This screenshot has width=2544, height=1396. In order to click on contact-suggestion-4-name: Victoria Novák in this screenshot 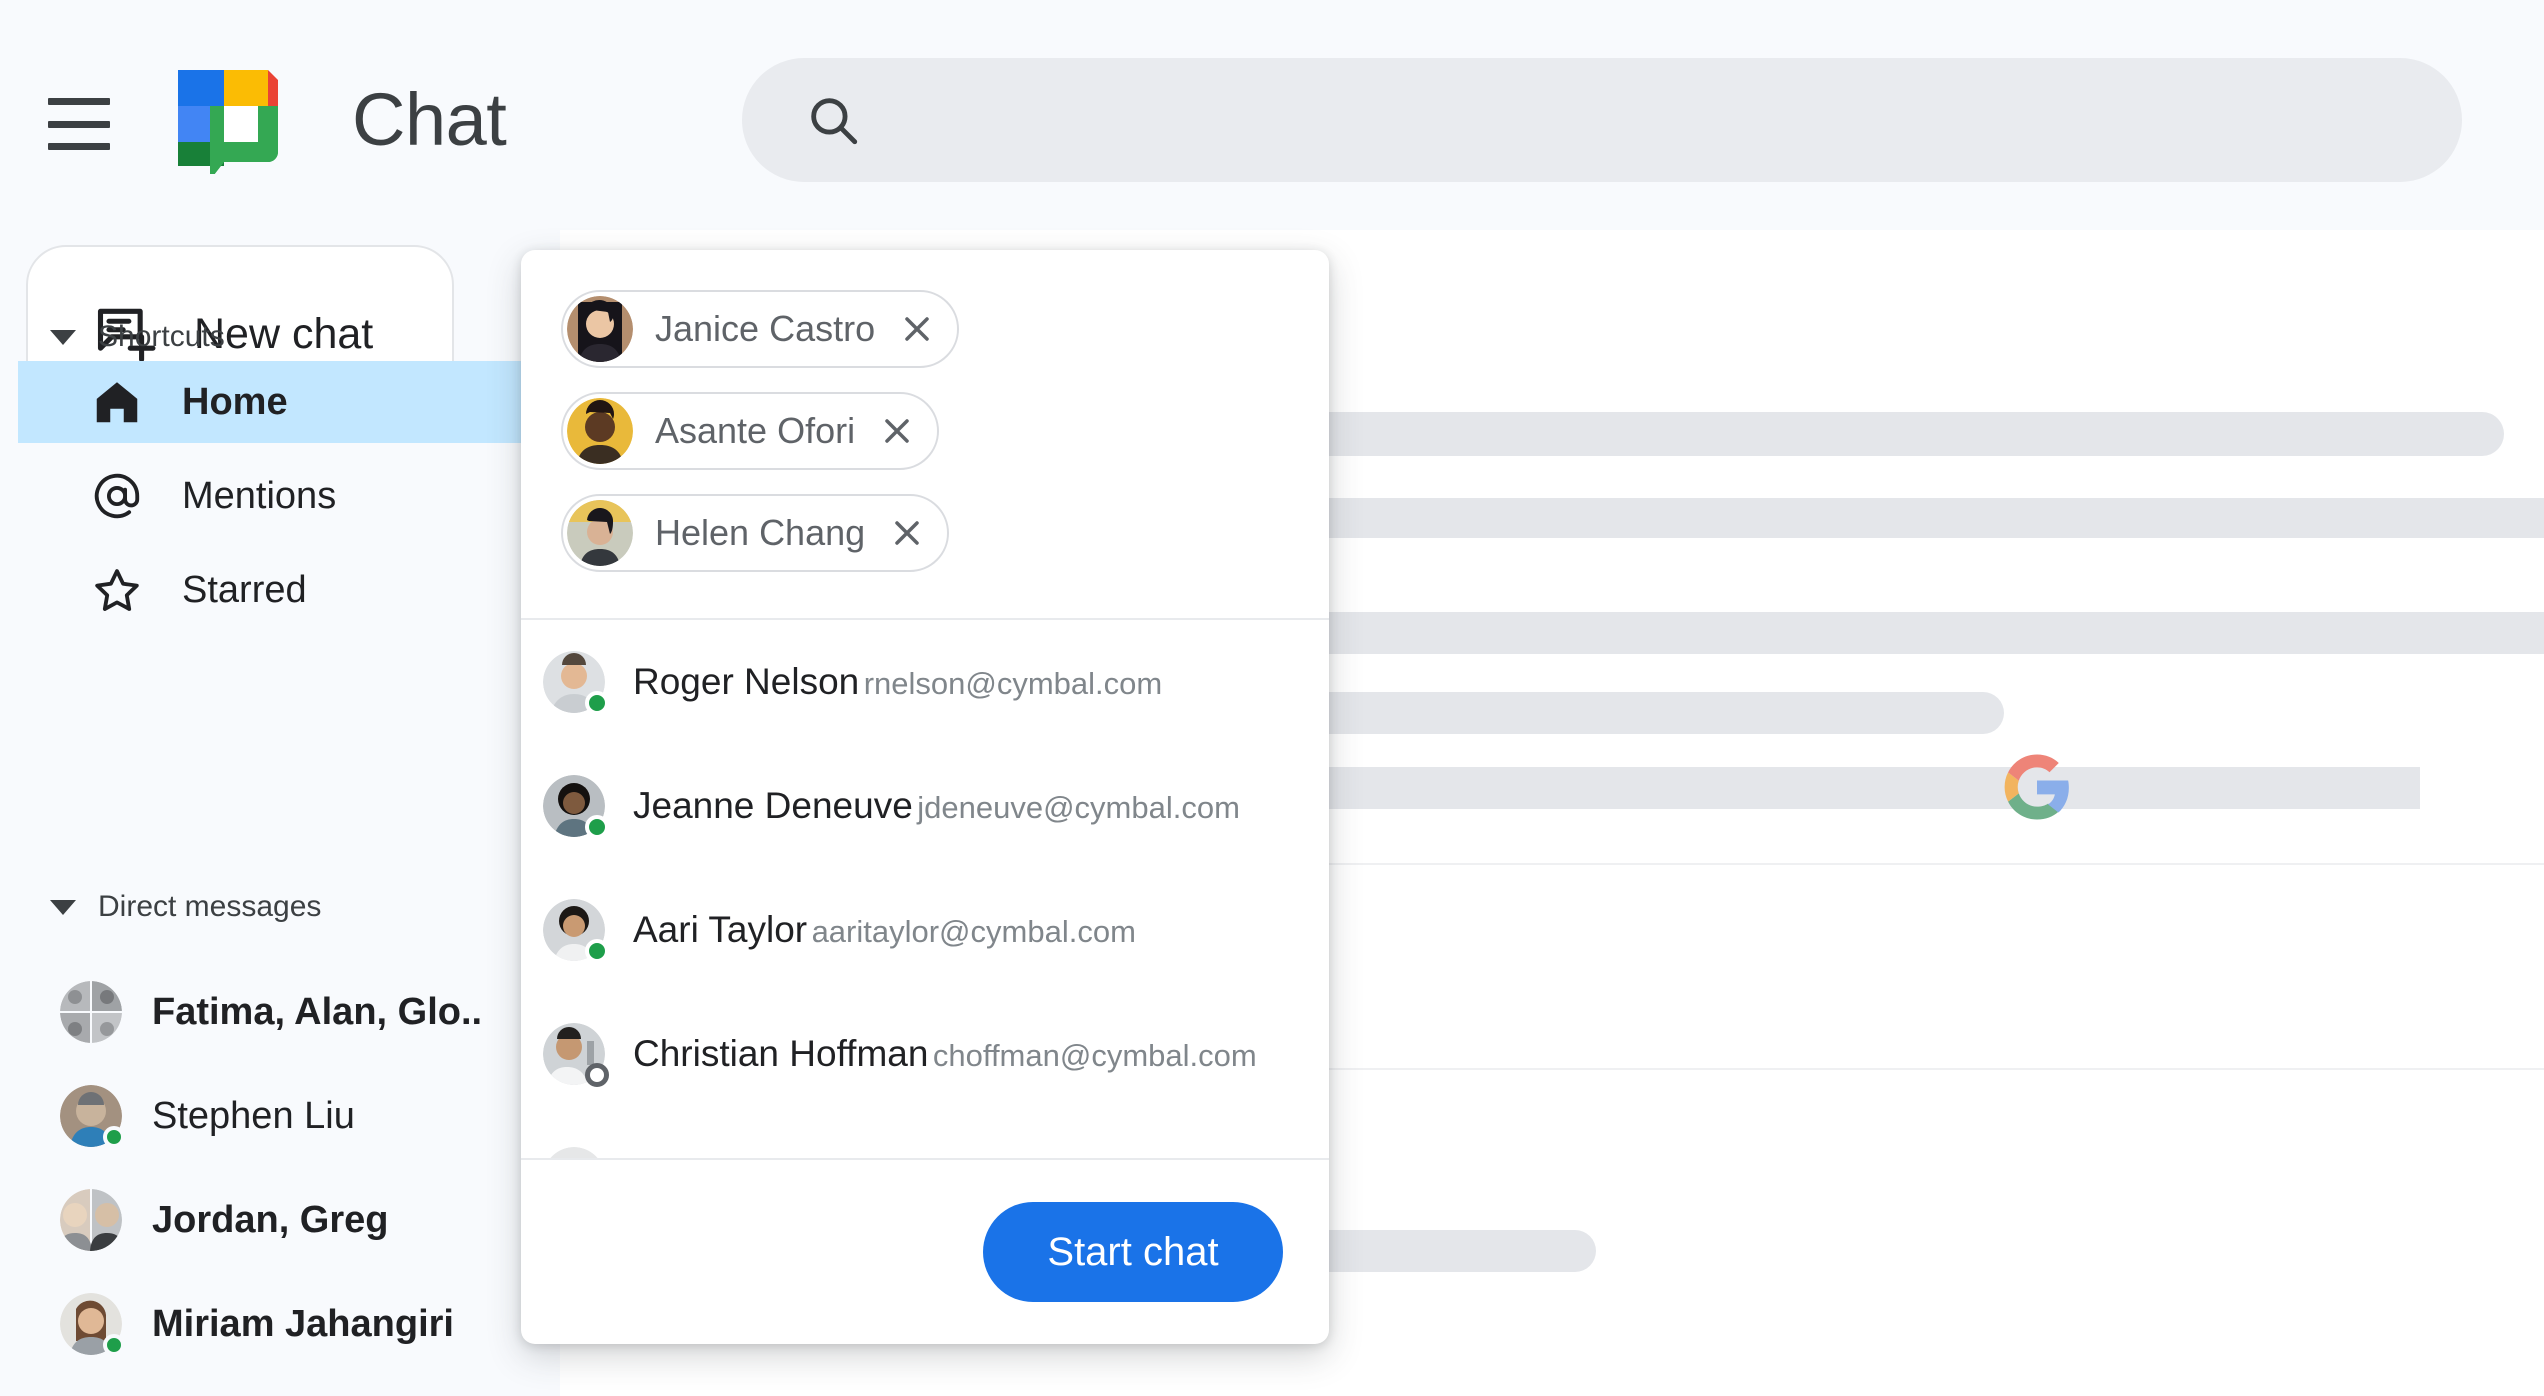, I will do `click(752, 1157)`.